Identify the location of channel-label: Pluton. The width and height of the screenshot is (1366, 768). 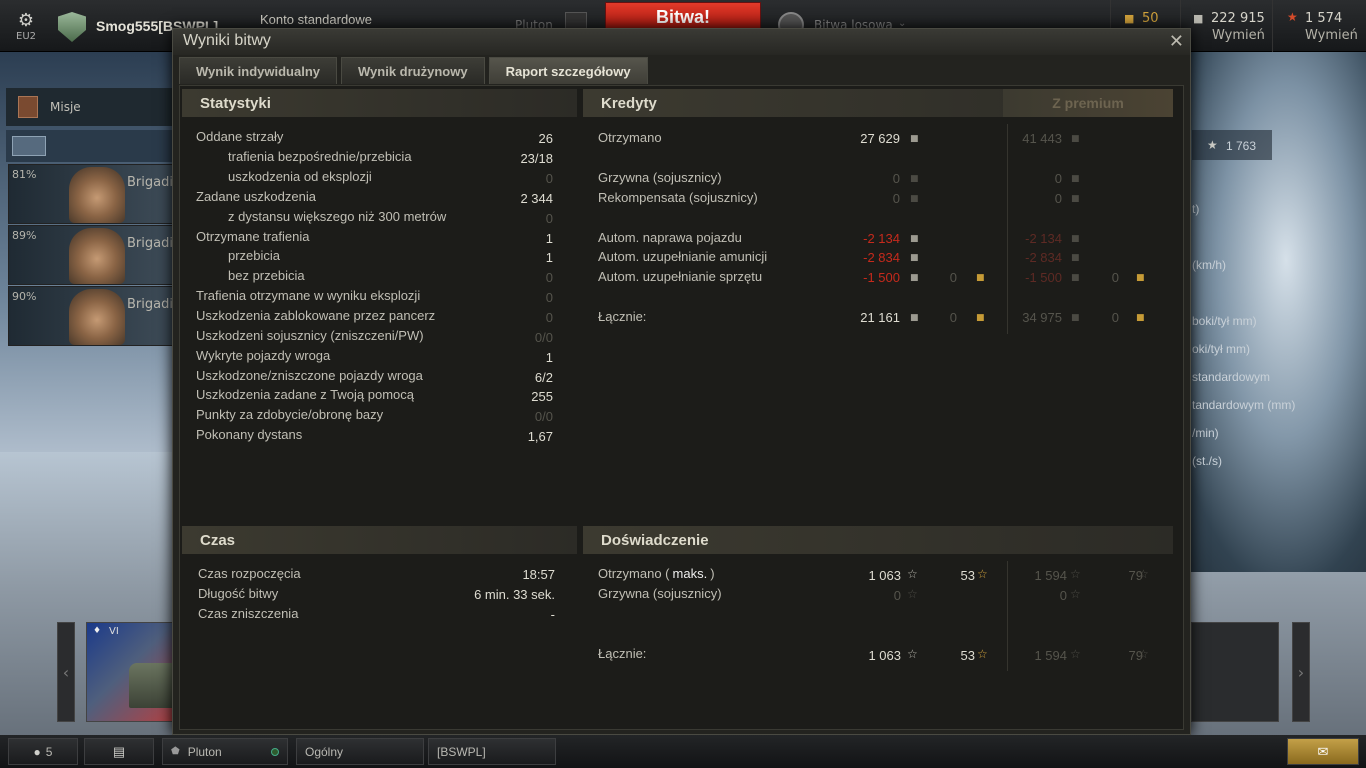
(204, 751).